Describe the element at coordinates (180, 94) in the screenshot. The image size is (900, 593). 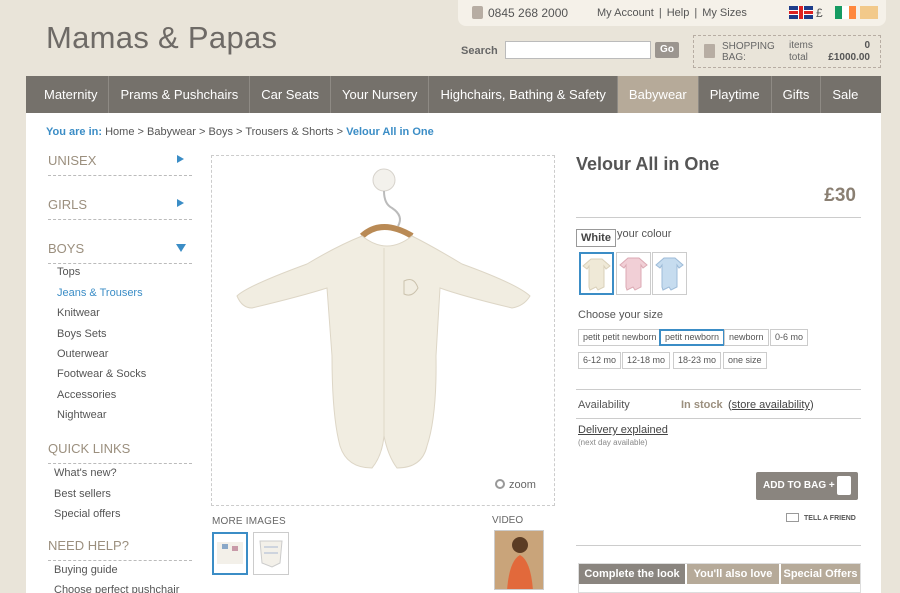
I see `nav-prams-pushchairs: Prams & Pushchairs` at that location.